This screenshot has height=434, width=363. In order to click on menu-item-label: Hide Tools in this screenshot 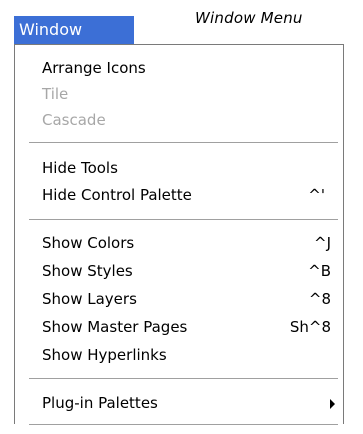, I will do `click(80, 168)`.